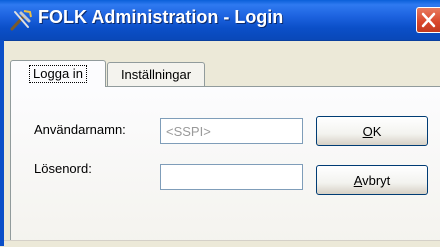 The image size is (440, 247). What do you see at coordinates (21, 20) in the screenshot?
I see `tools-icon` at bounding box center [21, 20].